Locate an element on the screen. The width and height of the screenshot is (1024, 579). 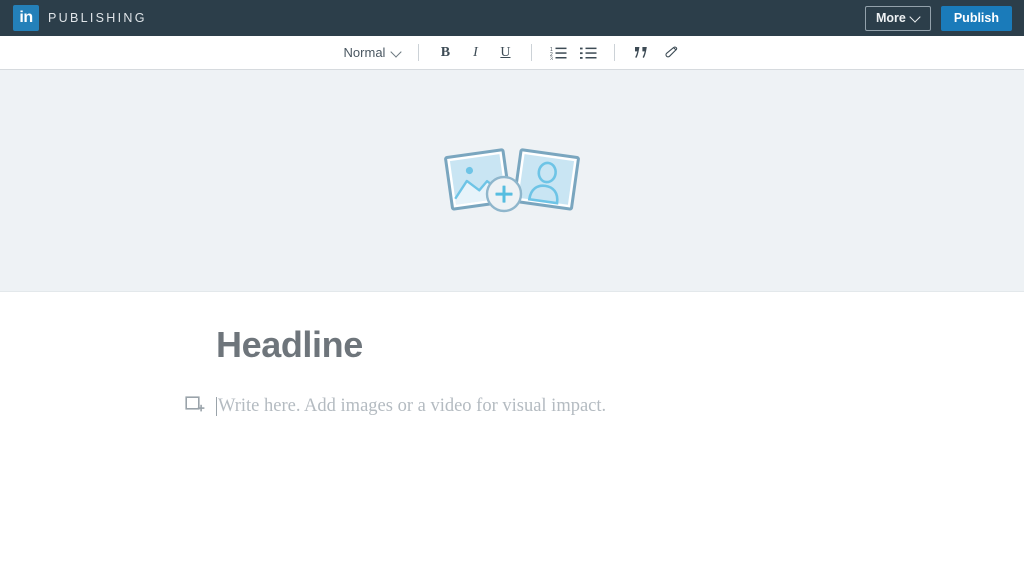
add-cover-image-icon is located at coordinates (512, 181).